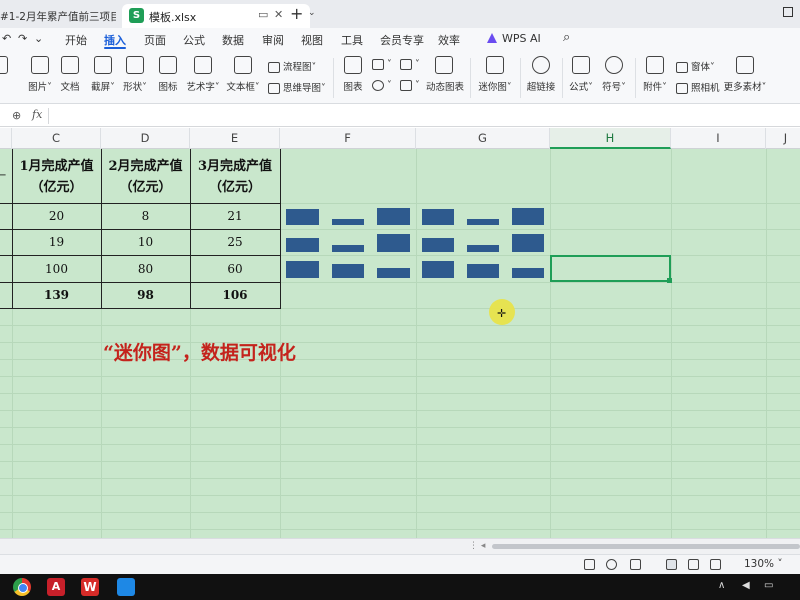 The height and width of the screenshot is (600, 800). What do you see at coordinates (312, 13) in the screenshot?
I see `tab-list-chevron-icon: ⌄` at bounding box center [312, 13].